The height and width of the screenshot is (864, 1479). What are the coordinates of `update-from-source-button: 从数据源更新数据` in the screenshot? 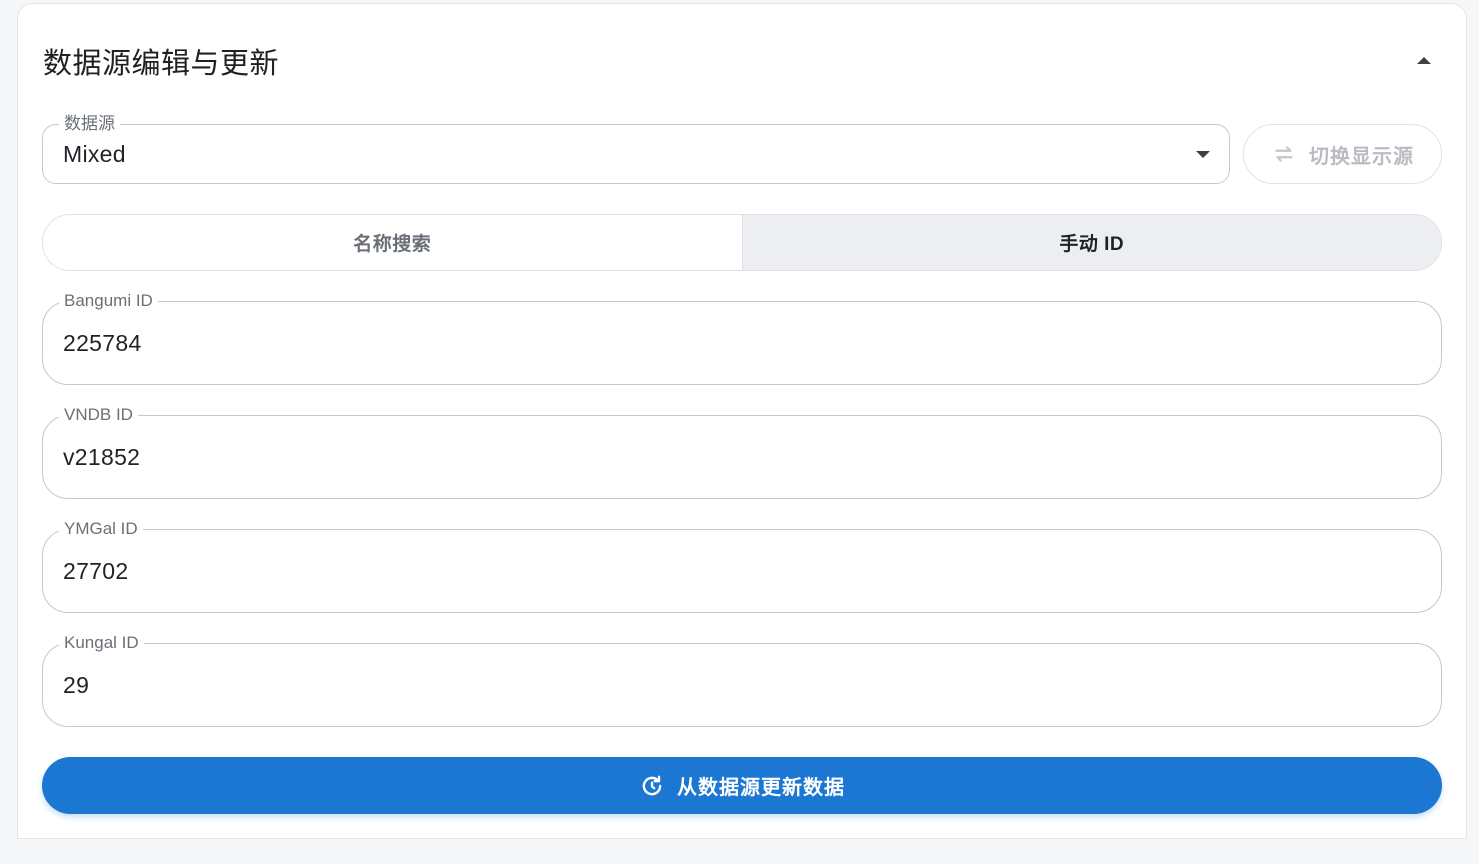 It's located at (742, 785).